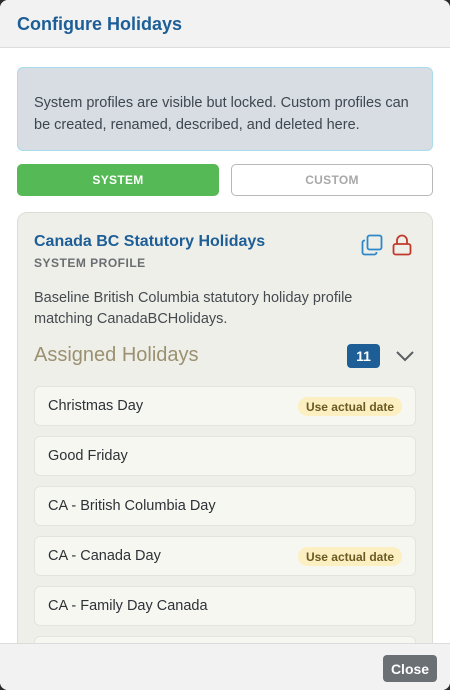  Describe the element at coordinates (410, 668) in the screenshot. I see `close-button: Close` at that location.